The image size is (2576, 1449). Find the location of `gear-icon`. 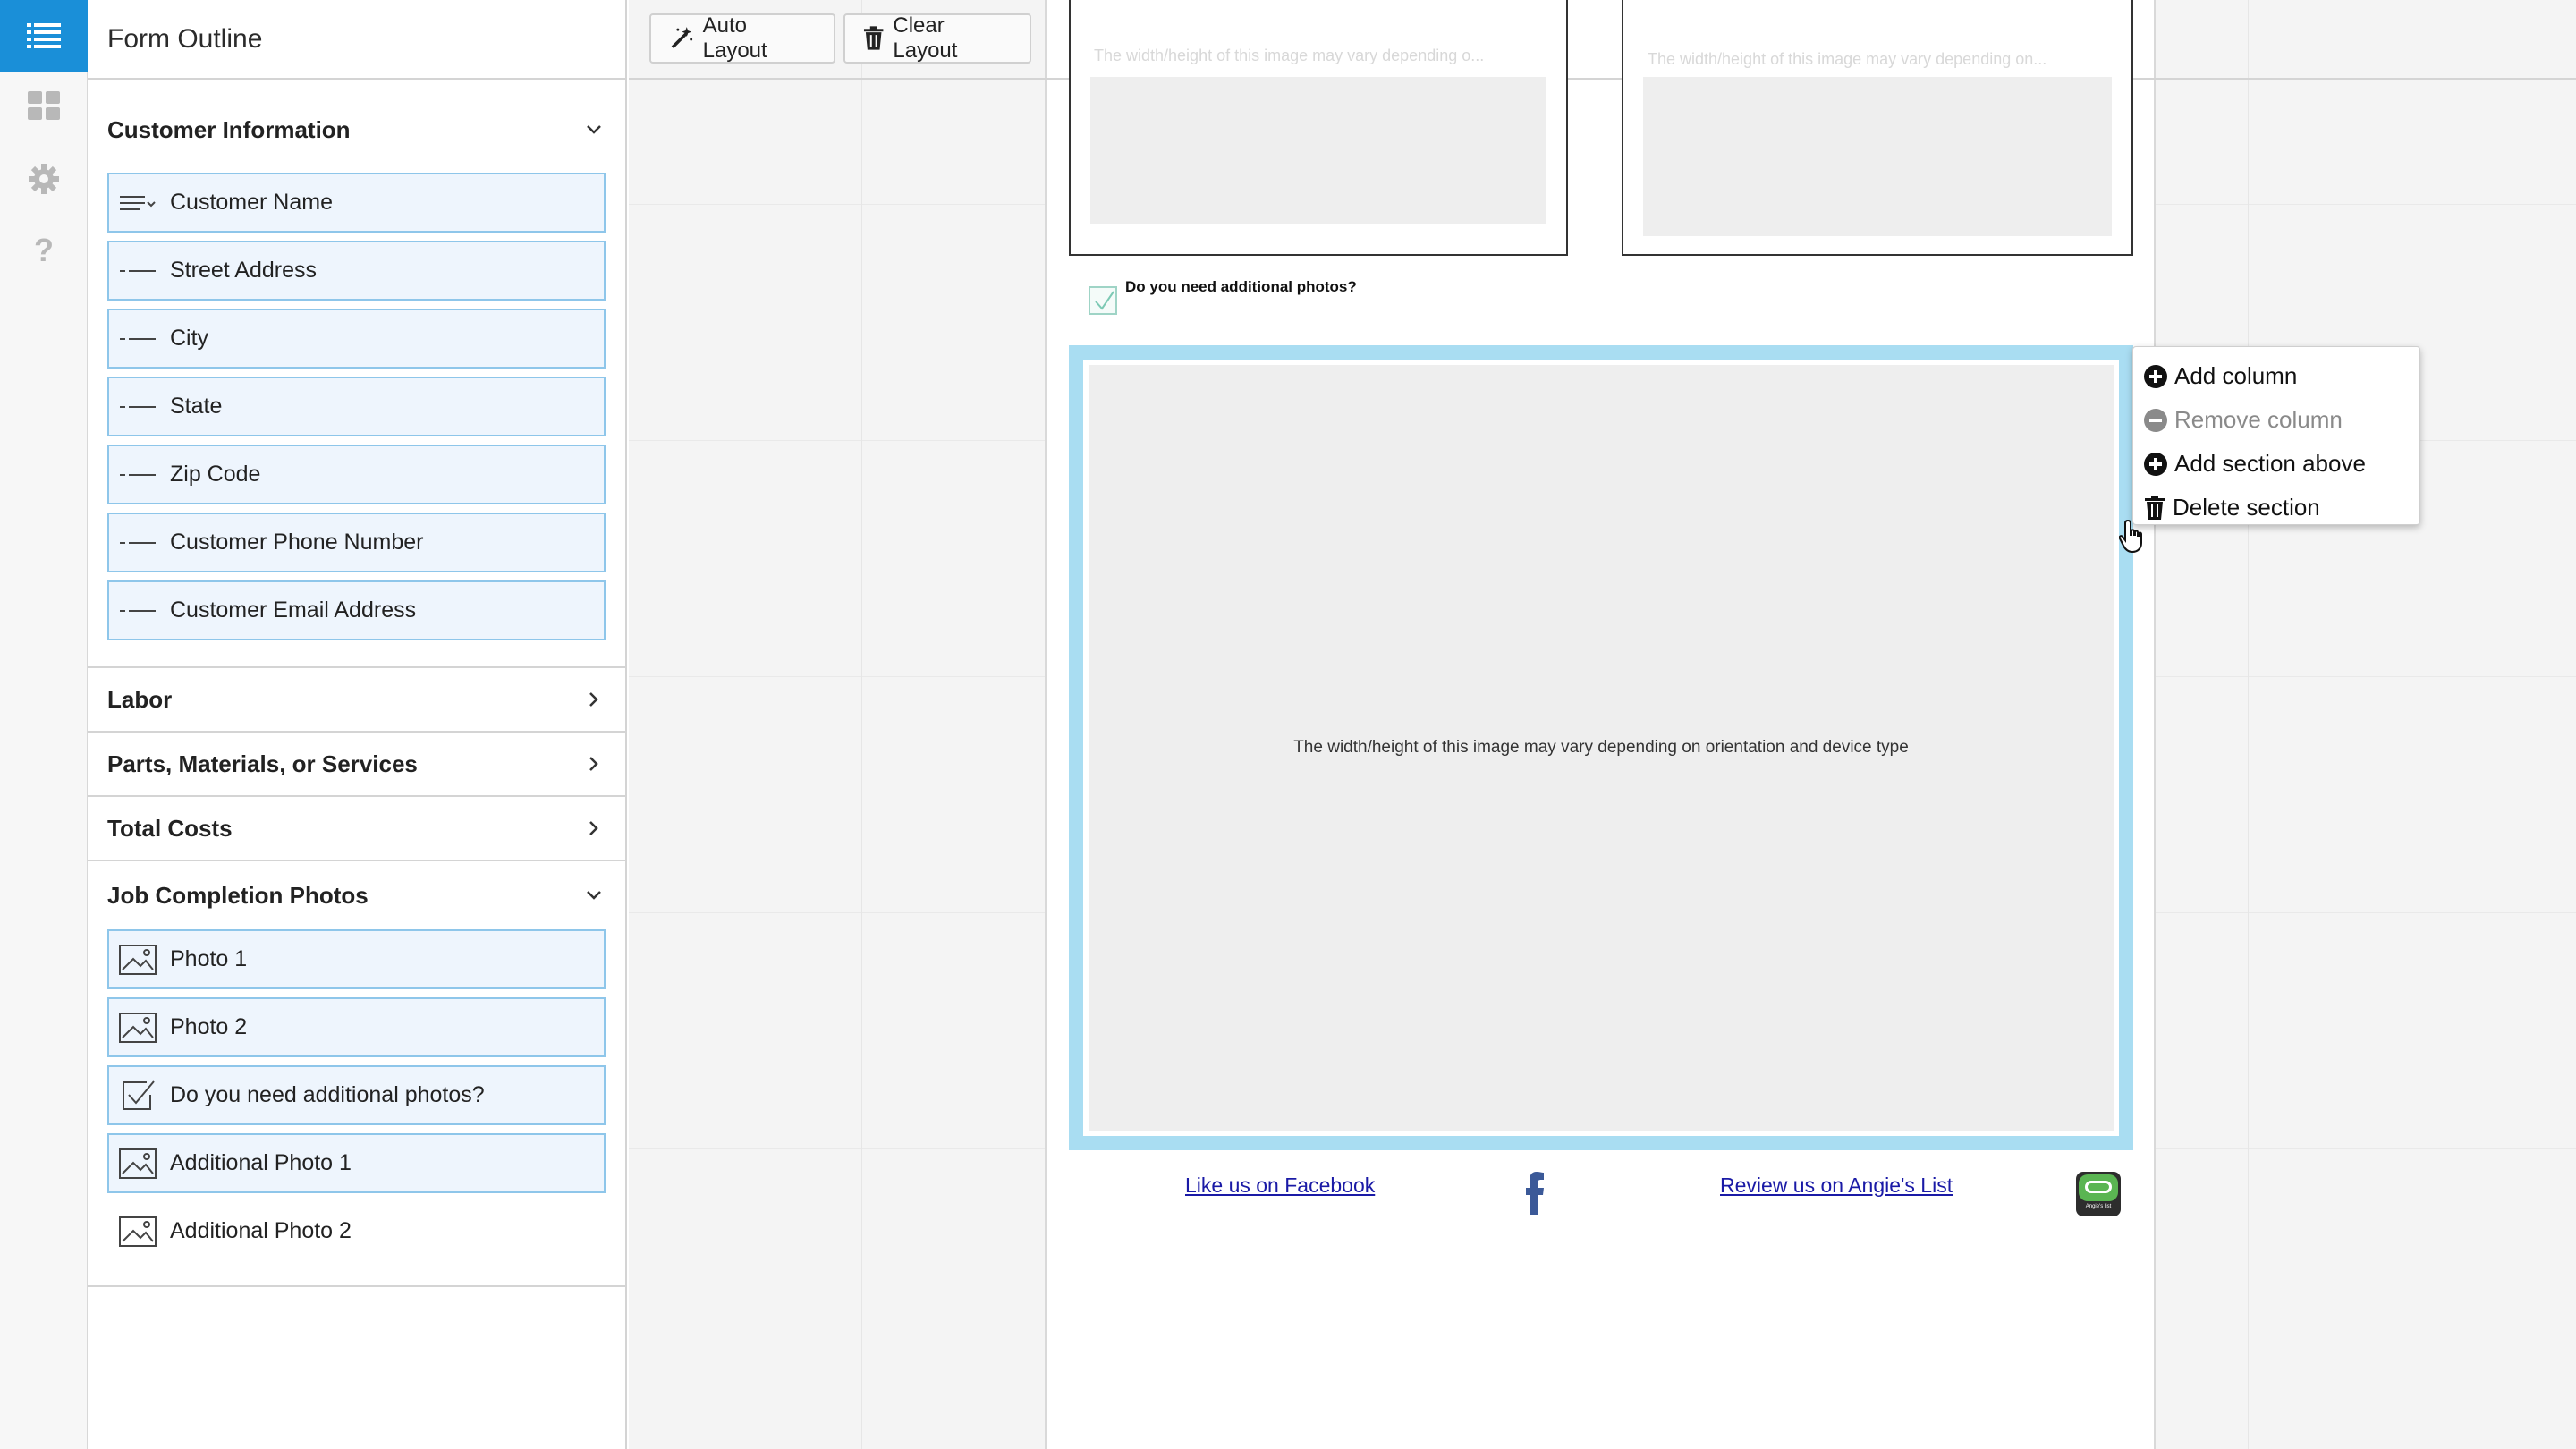

gear-icon is located at coordinates (44, 179).